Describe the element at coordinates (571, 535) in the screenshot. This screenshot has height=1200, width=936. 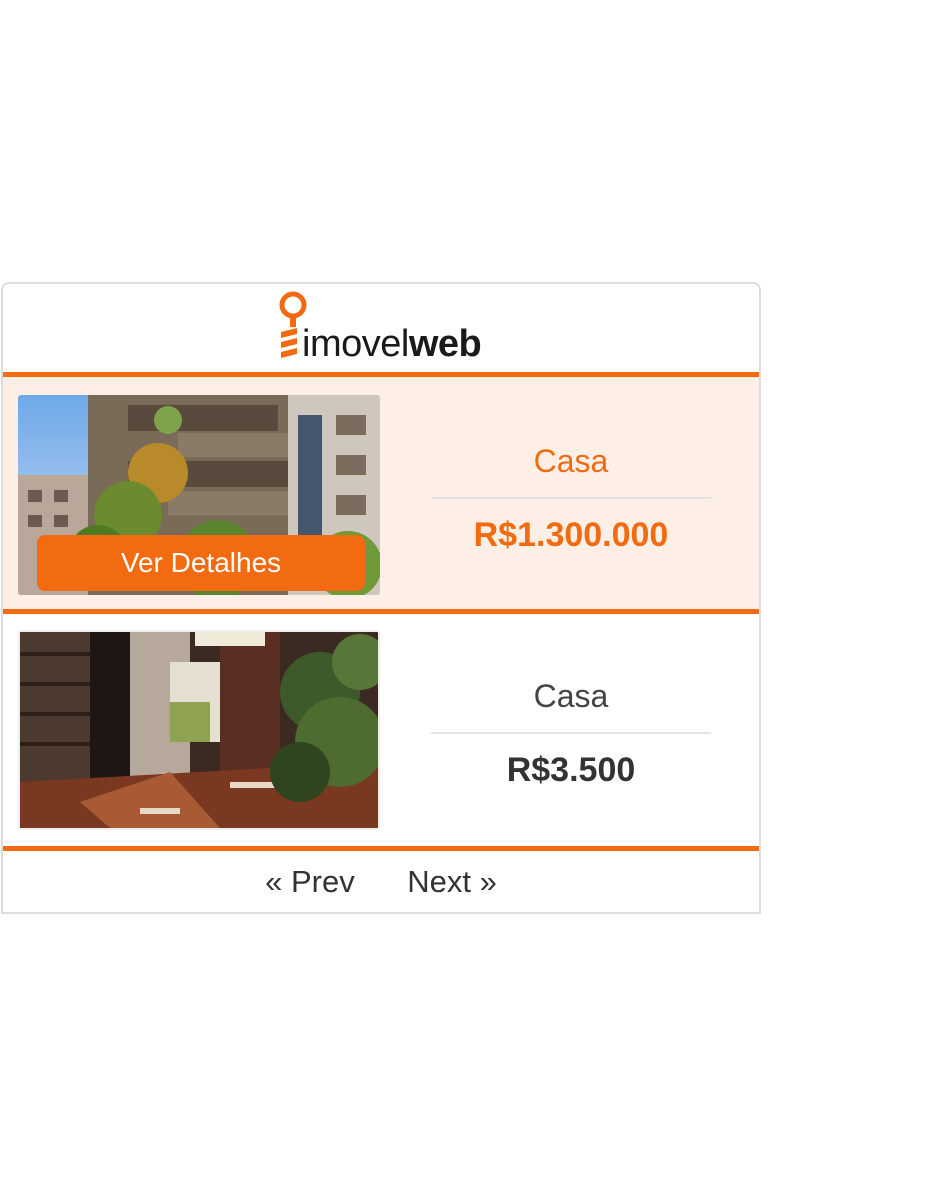
I see `property-price: R$1.300.000` at that location.